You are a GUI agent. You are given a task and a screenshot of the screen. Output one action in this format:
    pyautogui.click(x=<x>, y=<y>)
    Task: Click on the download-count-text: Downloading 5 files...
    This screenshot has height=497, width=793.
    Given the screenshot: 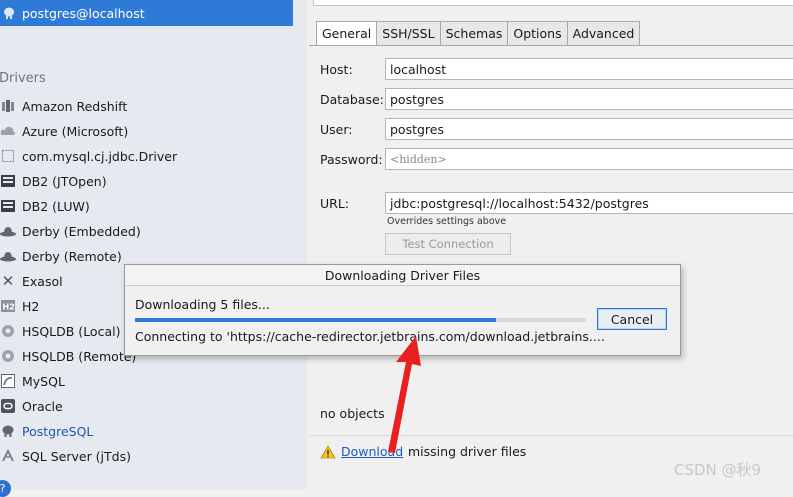 What is the action you would take?
    pyautogui.click(x=202, y=304)
    